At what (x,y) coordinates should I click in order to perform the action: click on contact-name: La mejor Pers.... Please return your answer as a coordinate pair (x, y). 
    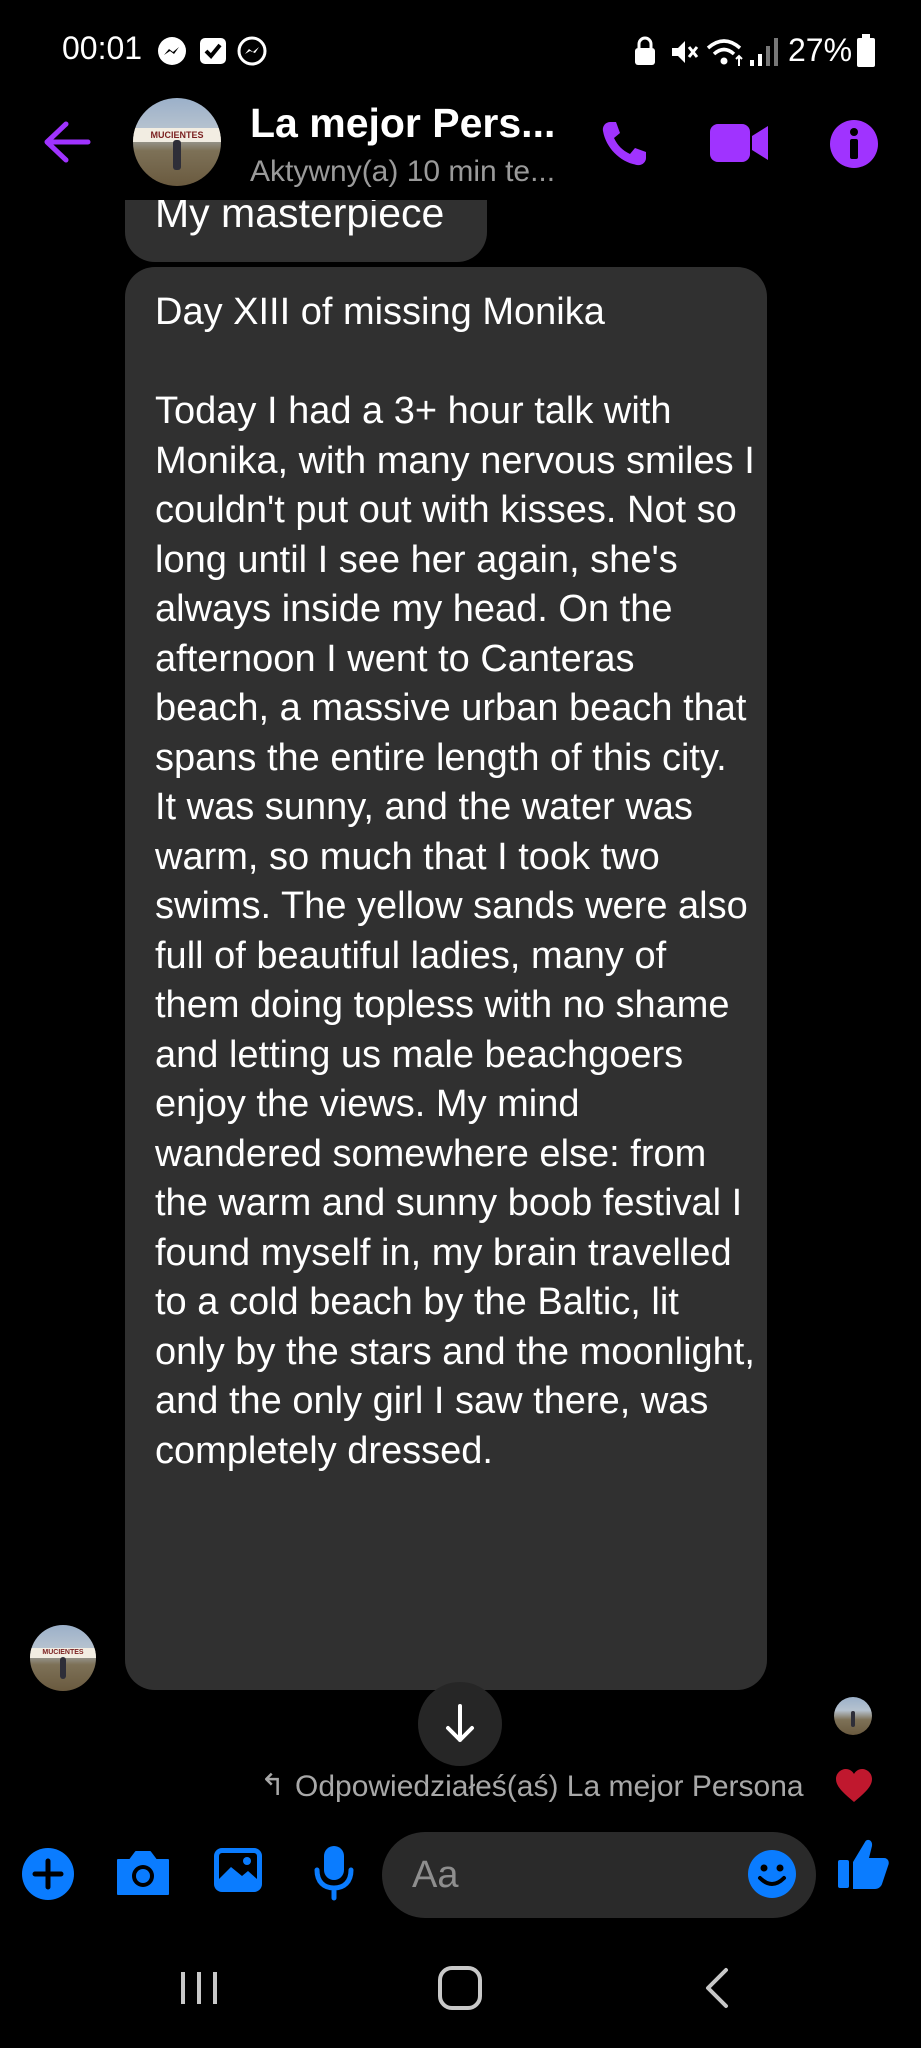
    Looking at the image, I should click on (402, 123).